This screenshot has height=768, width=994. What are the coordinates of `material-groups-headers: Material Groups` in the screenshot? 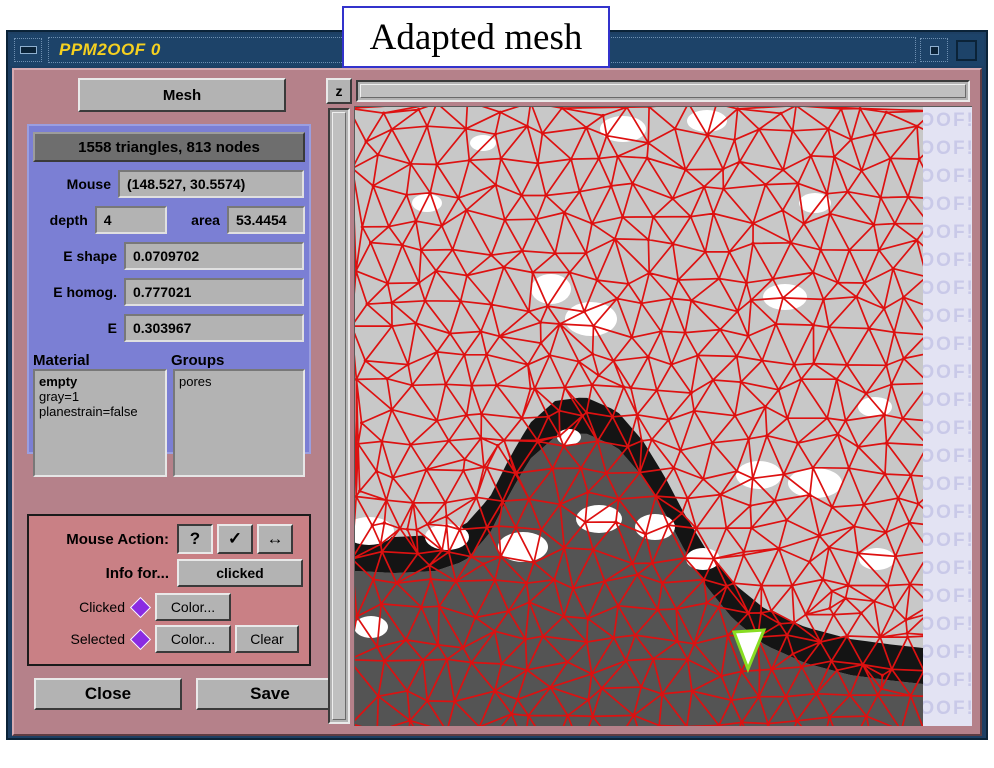 It's located at (169, 360).